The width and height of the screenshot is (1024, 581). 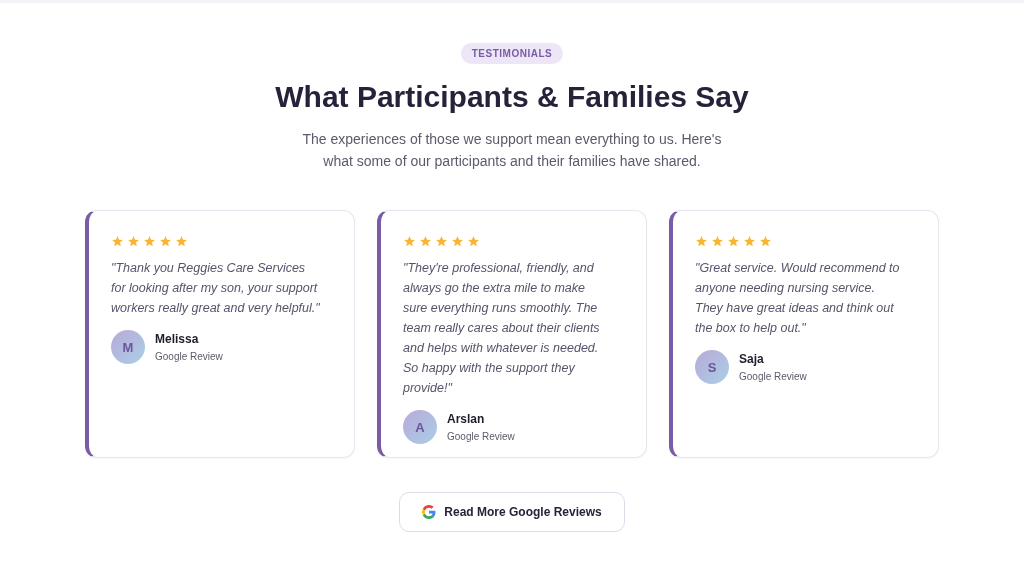 What do you see at coordinates (420, 427) in the screenshot?
I see `avatar: A` at bounding box center [420, 427].